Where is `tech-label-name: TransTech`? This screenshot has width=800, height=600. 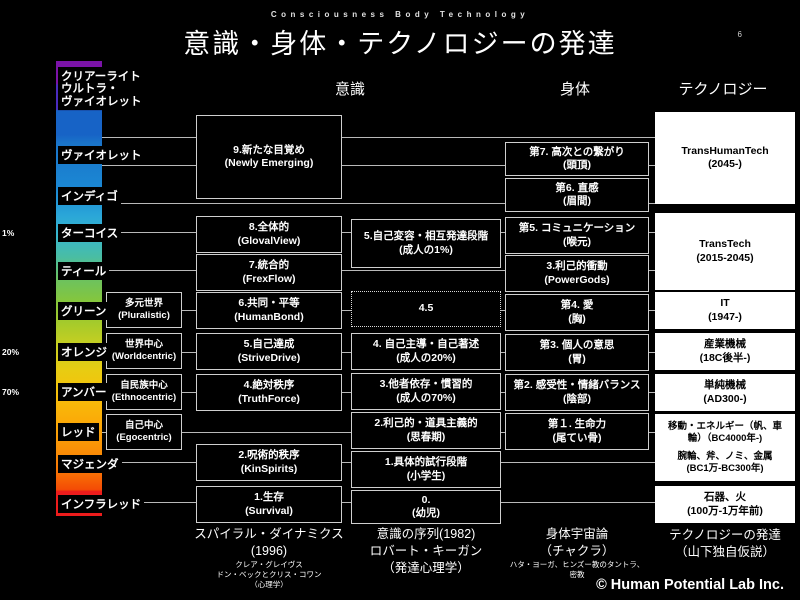 tech-label-name: TransTech is located at coordinates (725, 244).